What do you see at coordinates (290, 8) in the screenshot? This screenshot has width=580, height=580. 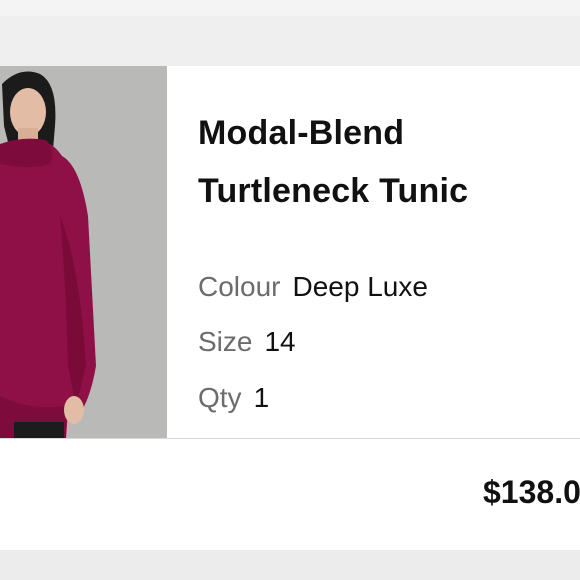 I see `top-band` at bounding box center [290, 8].